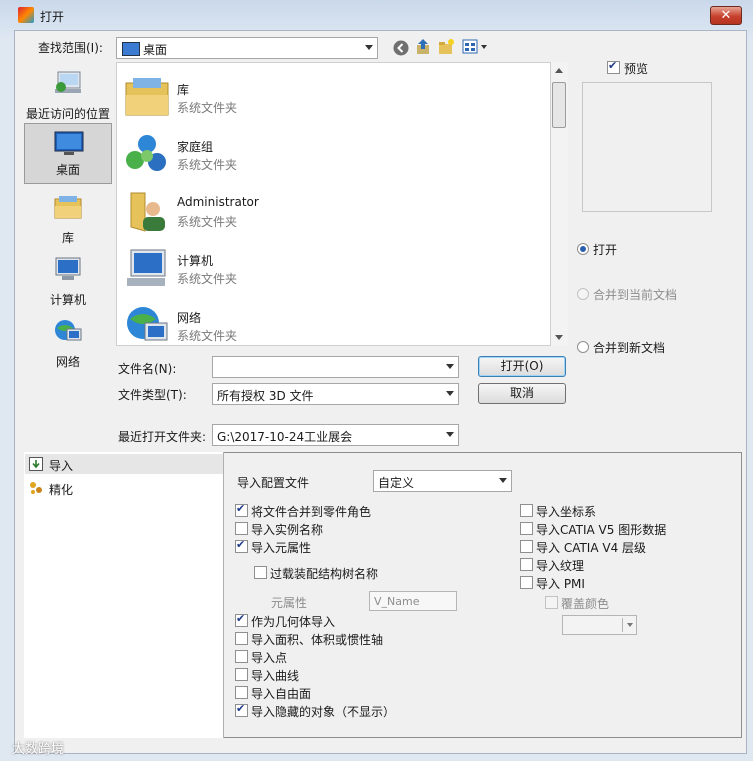  I want to click on list-item: 家庭组 系统文件夹, so click(327, 150).